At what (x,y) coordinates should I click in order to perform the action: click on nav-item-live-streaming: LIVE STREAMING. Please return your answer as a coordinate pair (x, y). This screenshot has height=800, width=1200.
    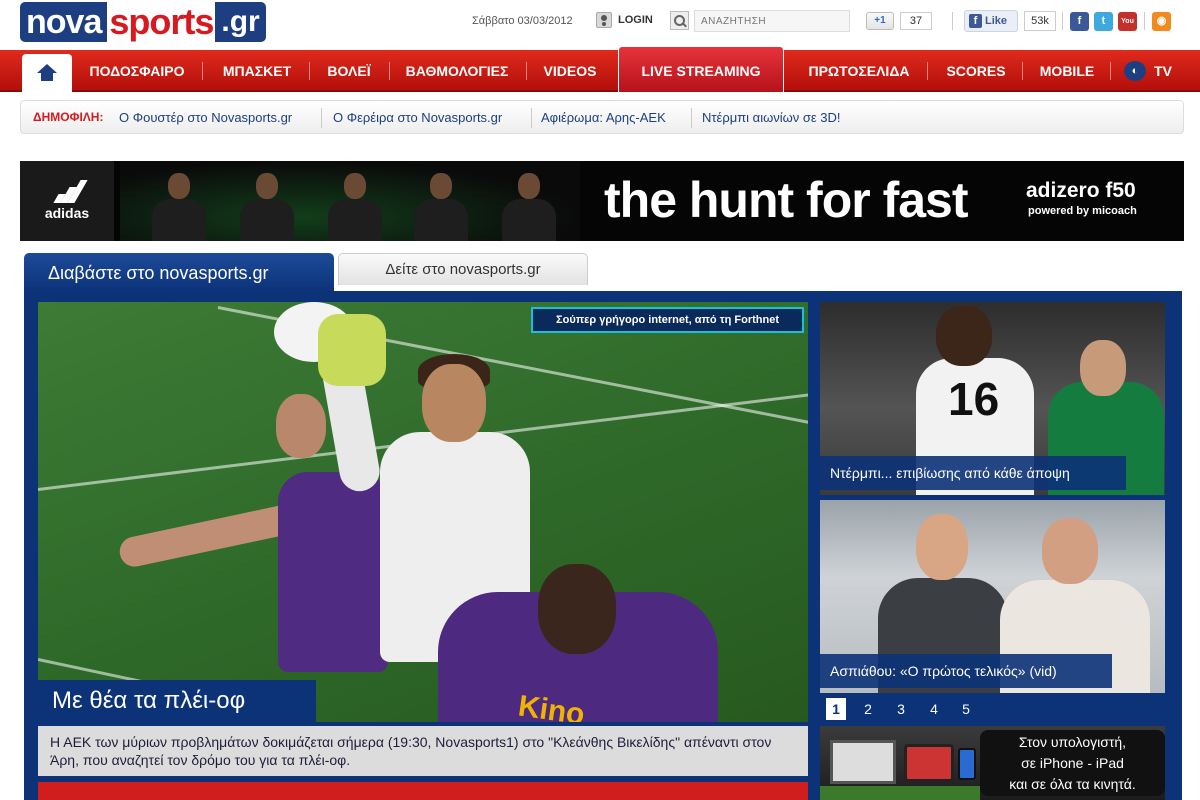
    Looking at the image, I should click on (701, 69).